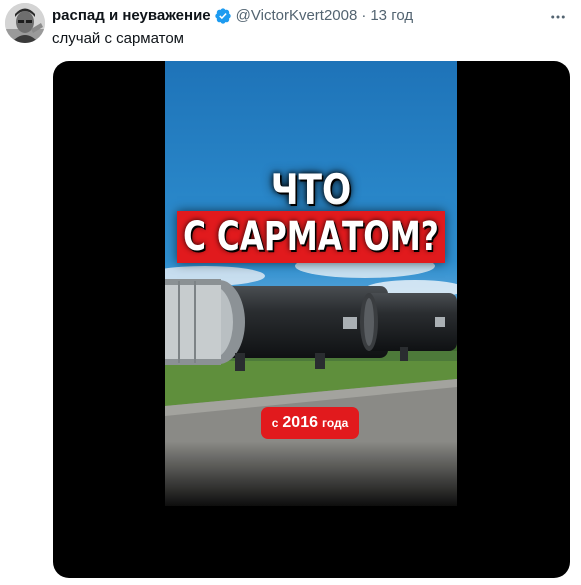 The height and width of the screenshot is (585, 581). Describe the element at coordinates (275, 423) in the screenshot. I see `badge-prefix: с` at that location.